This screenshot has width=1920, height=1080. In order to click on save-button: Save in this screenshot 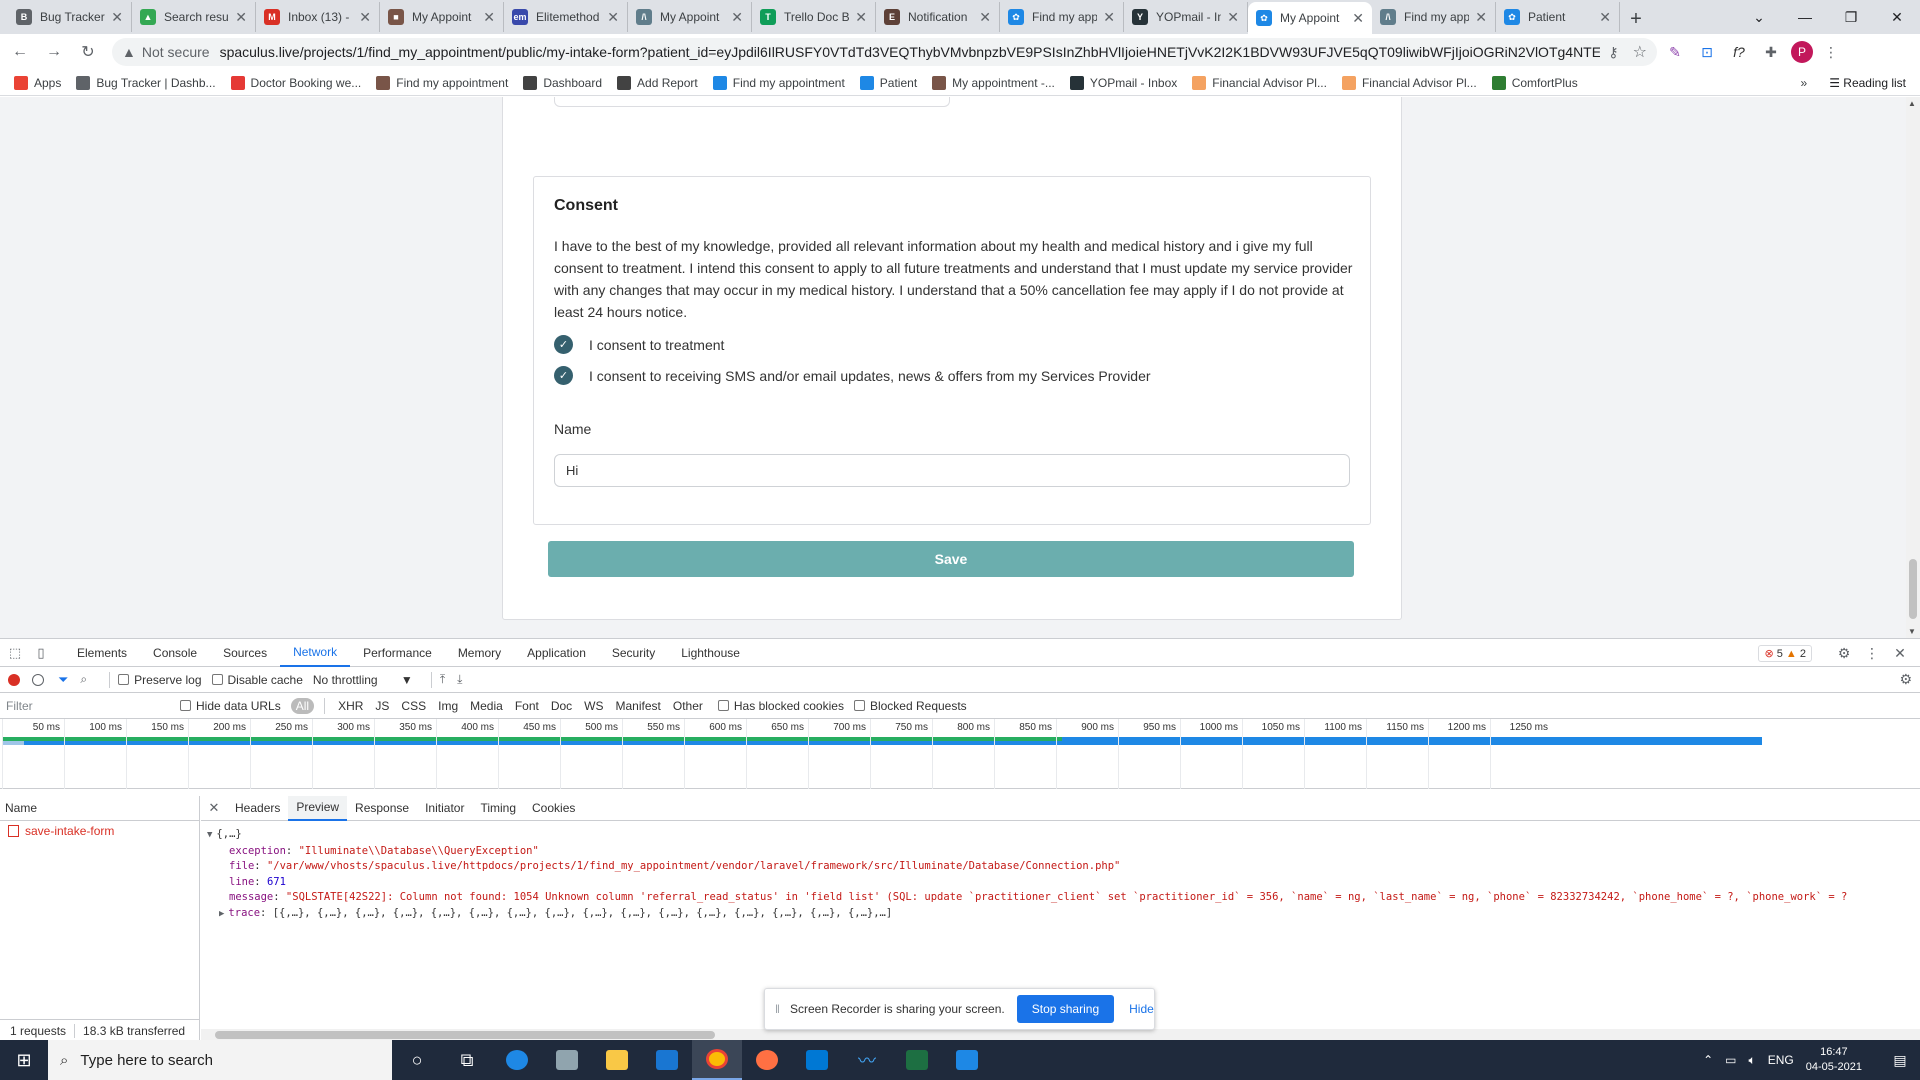, I will do `click(951, 559)`.